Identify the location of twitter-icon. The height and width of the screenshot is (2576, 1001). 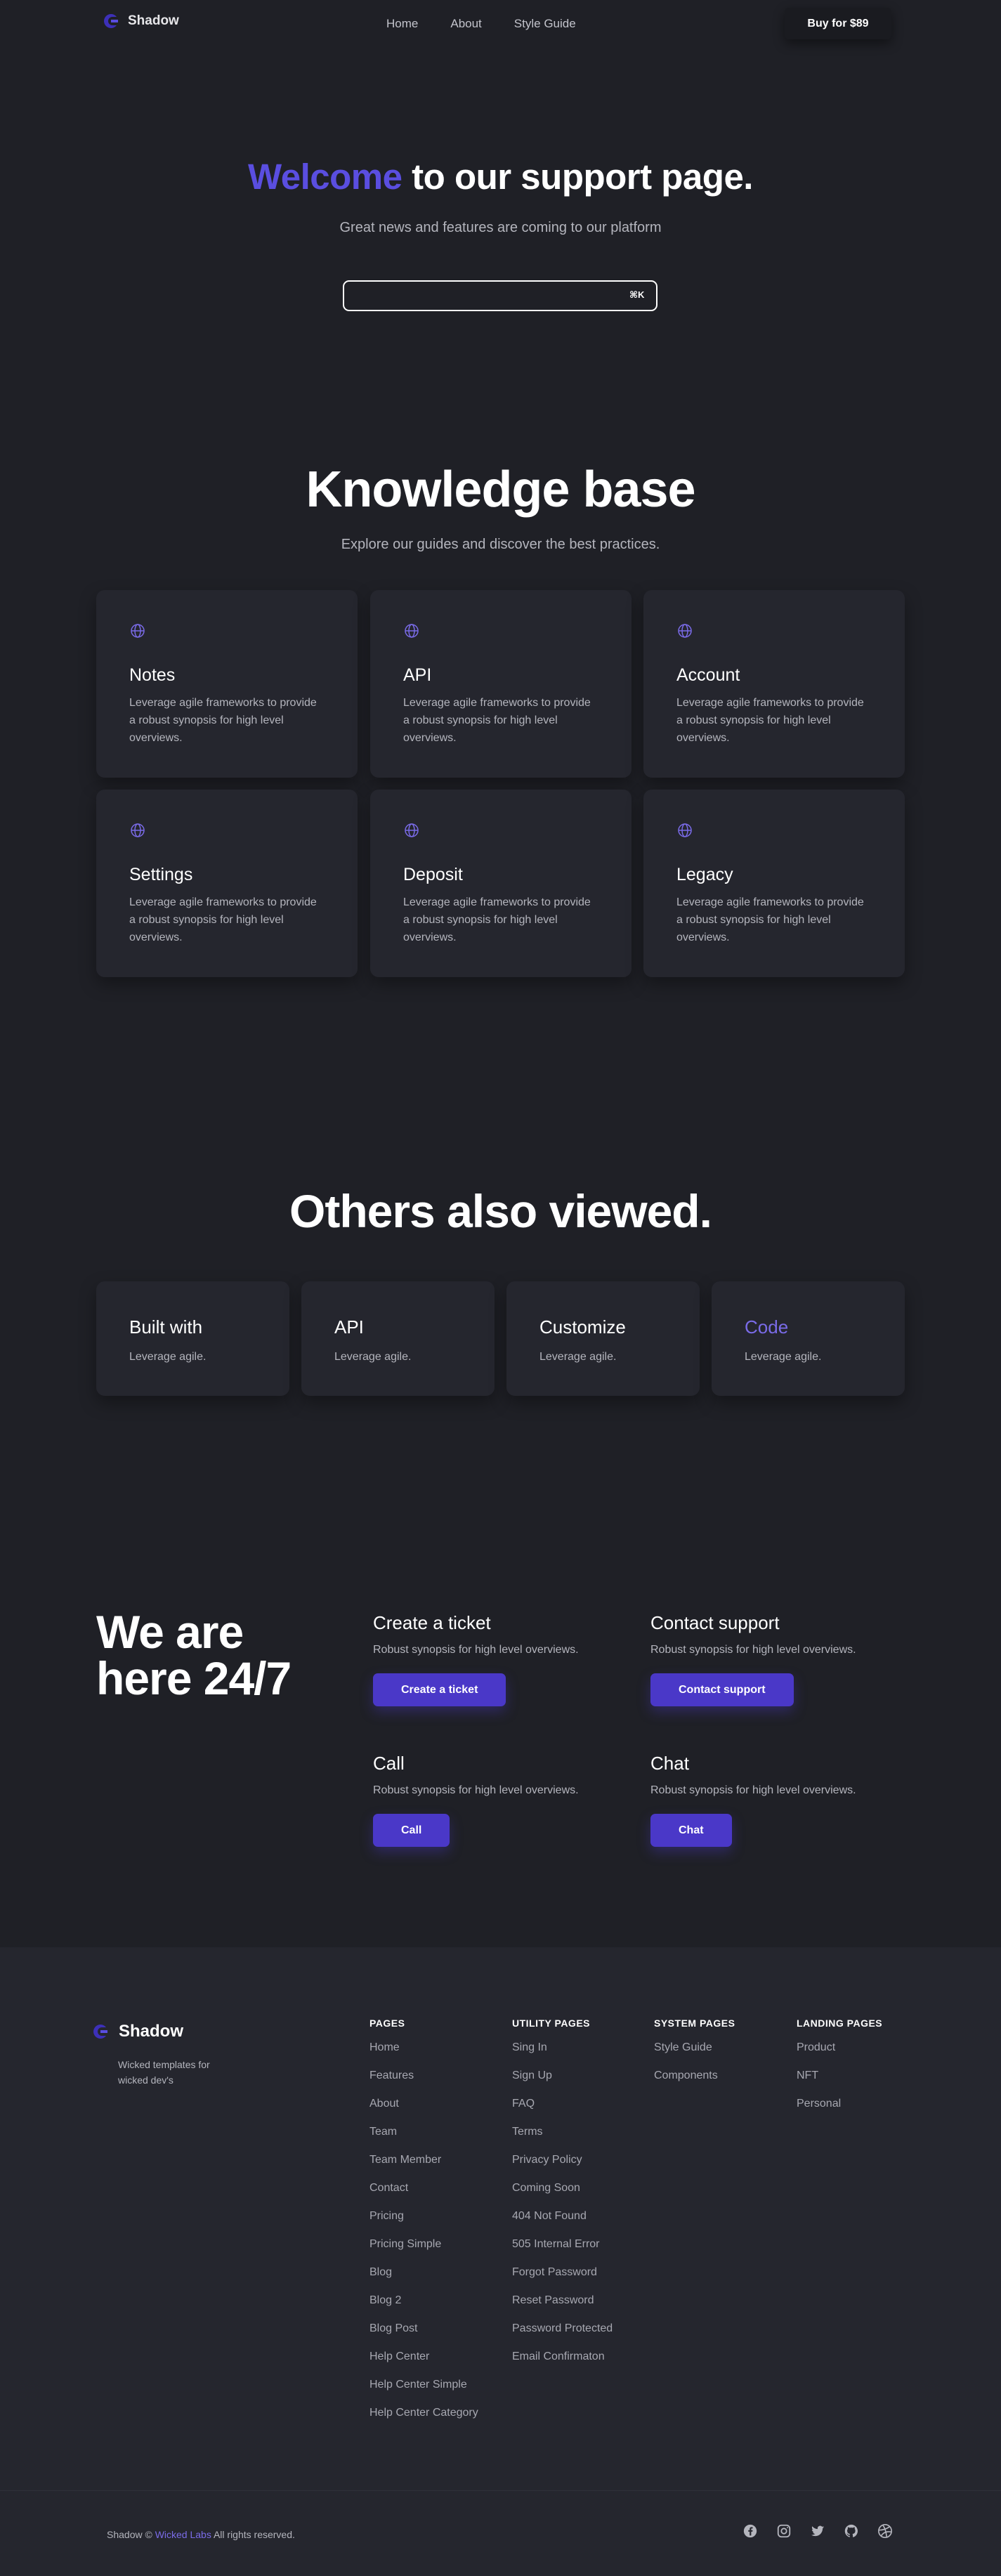
(818, 2531).